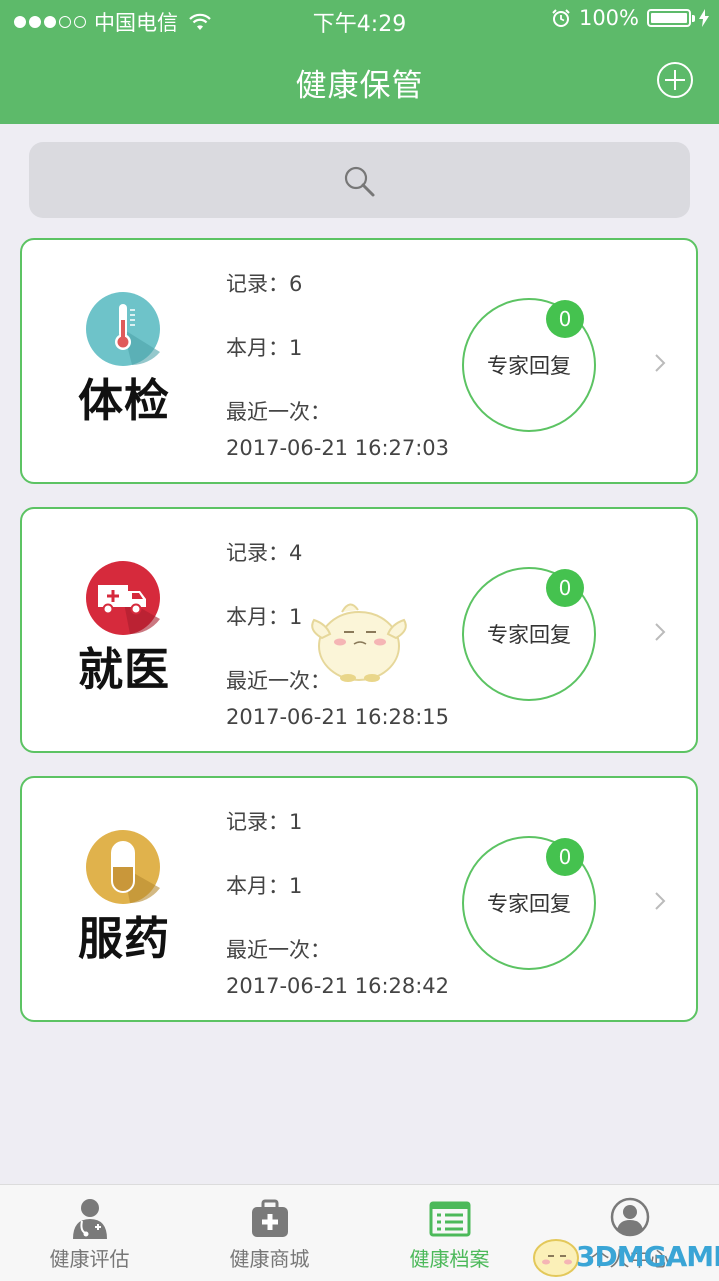 The height and width of the screenshot is (1281, 719). Describe the element at coordinates (671, 18) in the screenshot. I see `battery-icon` at that location.